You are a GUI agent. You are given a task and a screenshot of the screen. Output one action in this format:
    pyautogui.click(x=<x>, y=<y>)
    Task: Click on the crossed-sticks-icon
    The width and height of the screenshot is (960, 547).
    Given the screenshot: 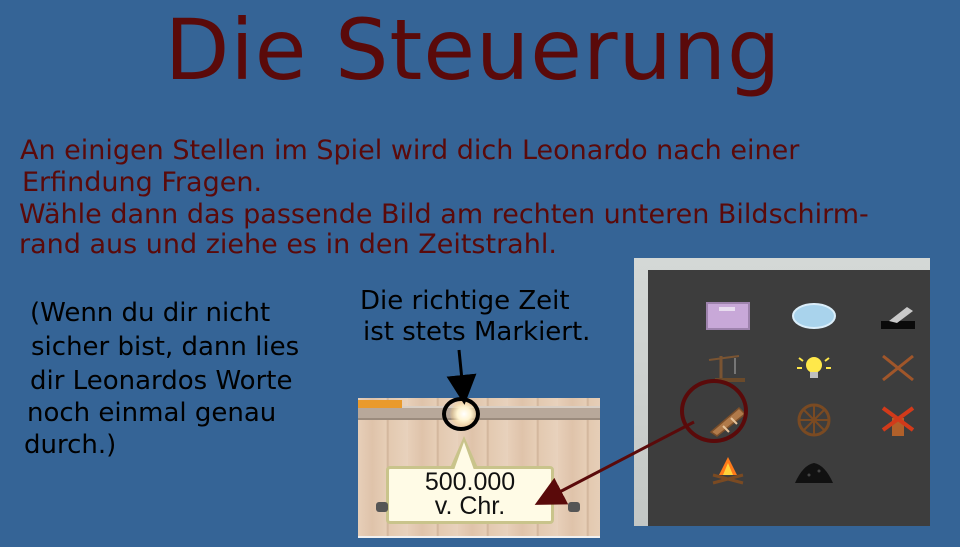 What is the action you would take?
    pyautogui.click(x=898, y=368)
    